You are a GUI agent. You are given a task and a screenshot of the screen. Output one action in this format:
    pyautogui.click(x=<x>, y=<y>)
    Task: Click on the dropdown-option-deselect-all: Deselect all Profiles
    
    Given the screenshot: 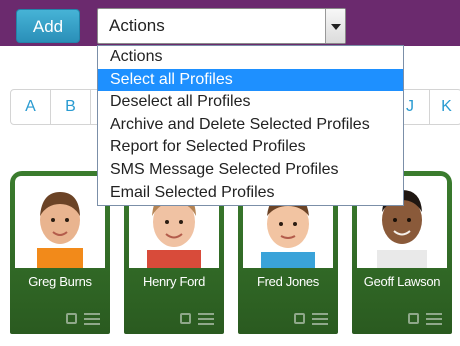 What is the action you would take?
    pyautogui.click(x=250, y=102)
    